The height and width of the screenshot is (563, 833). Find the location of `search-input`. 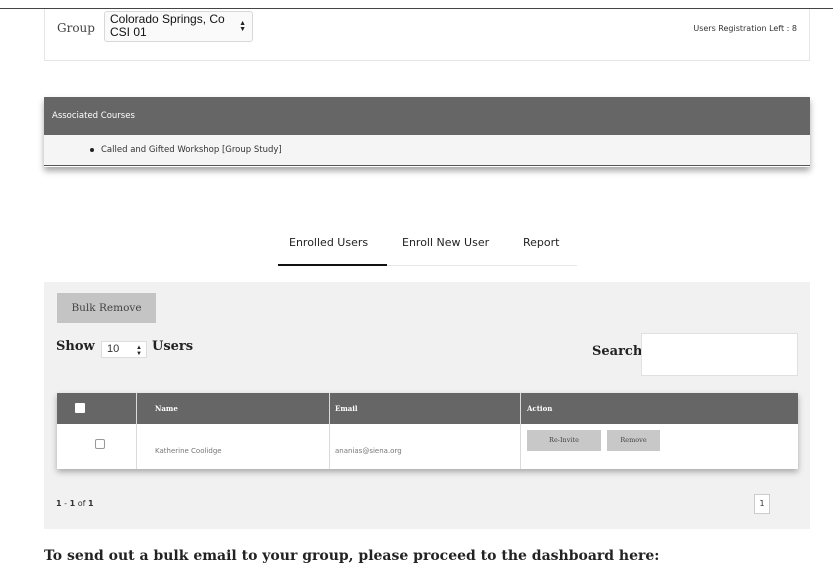

search-input is located at coordinates (719, 354).